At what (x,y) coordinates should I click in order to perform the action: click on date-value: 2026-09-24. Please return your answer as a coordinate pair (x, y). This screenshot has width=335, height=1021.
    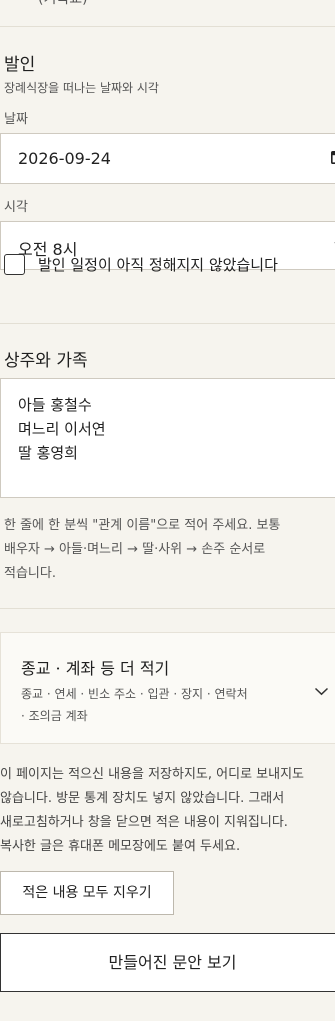
    Looking at the image, I should click on (64, 158).